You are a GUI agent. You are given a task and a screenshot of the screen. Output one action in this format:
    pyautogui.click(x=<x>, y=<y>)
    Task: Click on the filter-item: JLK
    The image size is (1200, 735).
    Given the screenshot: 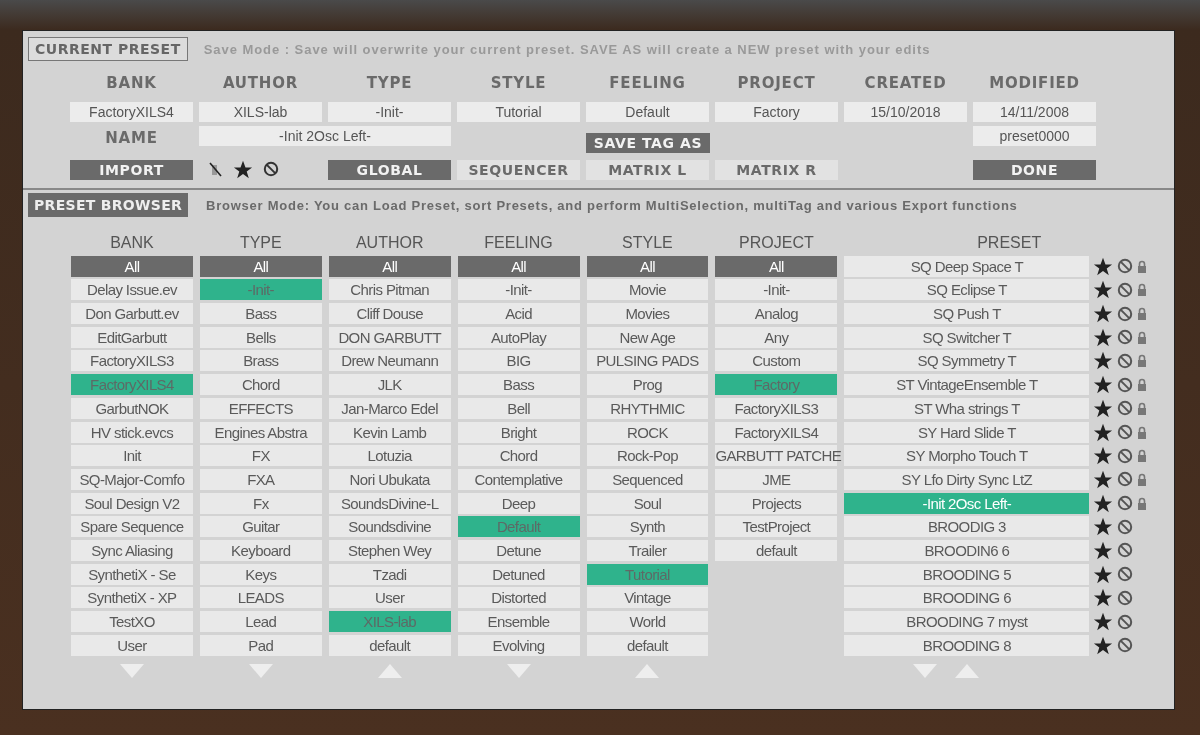 What is the action you would take?
    pyautogui.click(x=389, y=385)
    